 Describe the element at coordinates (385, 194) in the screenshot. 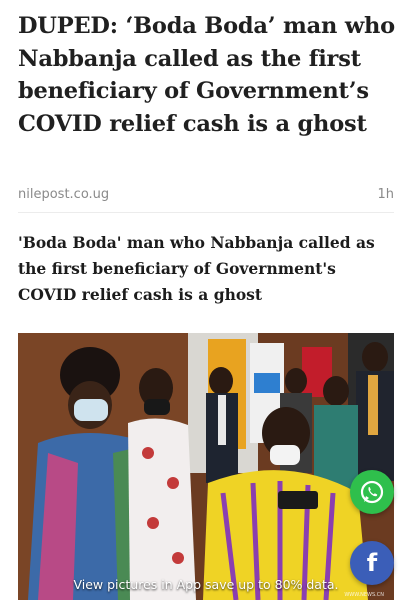

I see `timestamp: 1h` at that location.